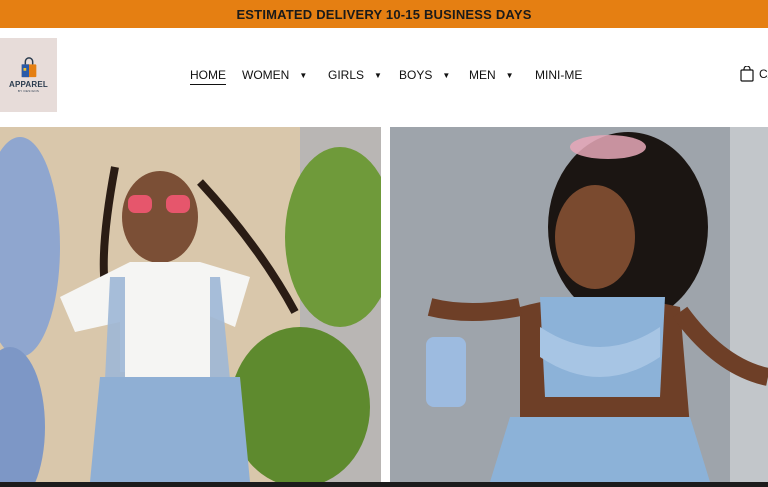 The image size is (768, 487). I want to click on nav-item-home: HOME, so click(208, 76).